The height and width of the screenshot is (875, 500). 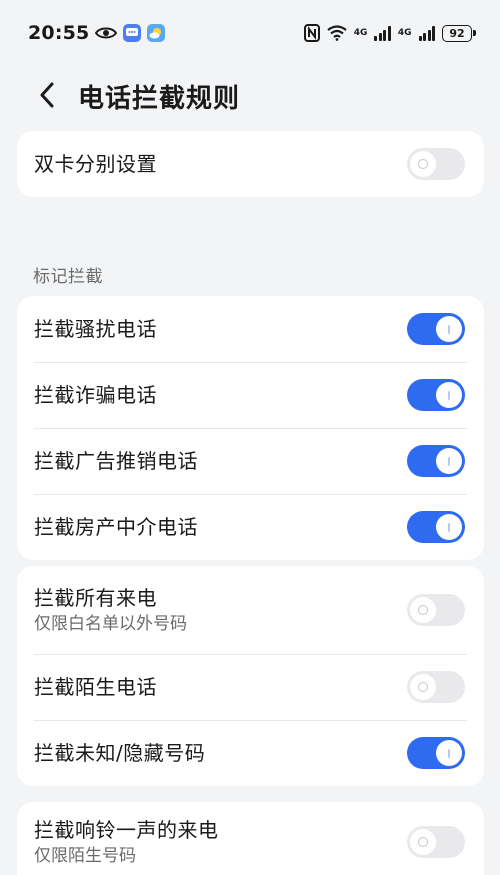 What do you see at coordinates (120, 753) in the screenshot?
I see `setting-title: 拦截未知/隐藏号码` at bounding box center [120, 753].